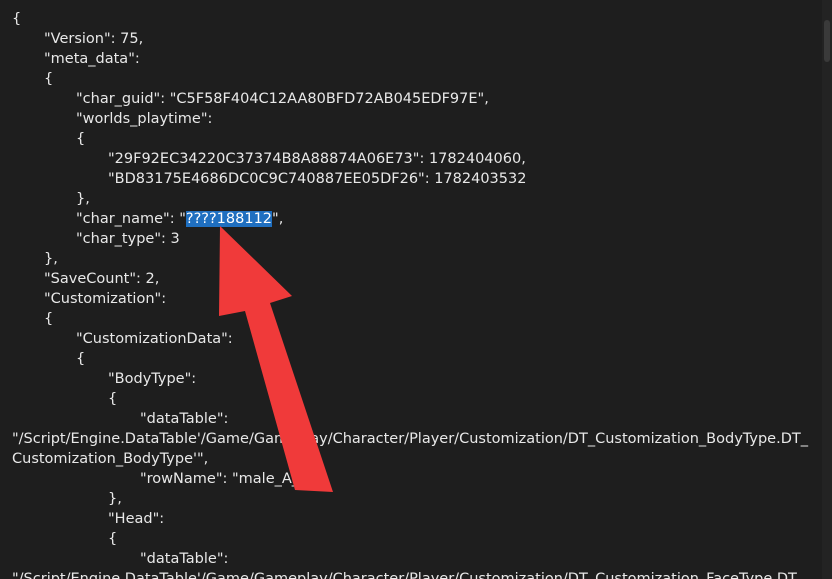  What do you see at coordinates (154, 339) in the screenshot?
I see `code-line: "CustomizationData":` at bounding box center [154, 339].